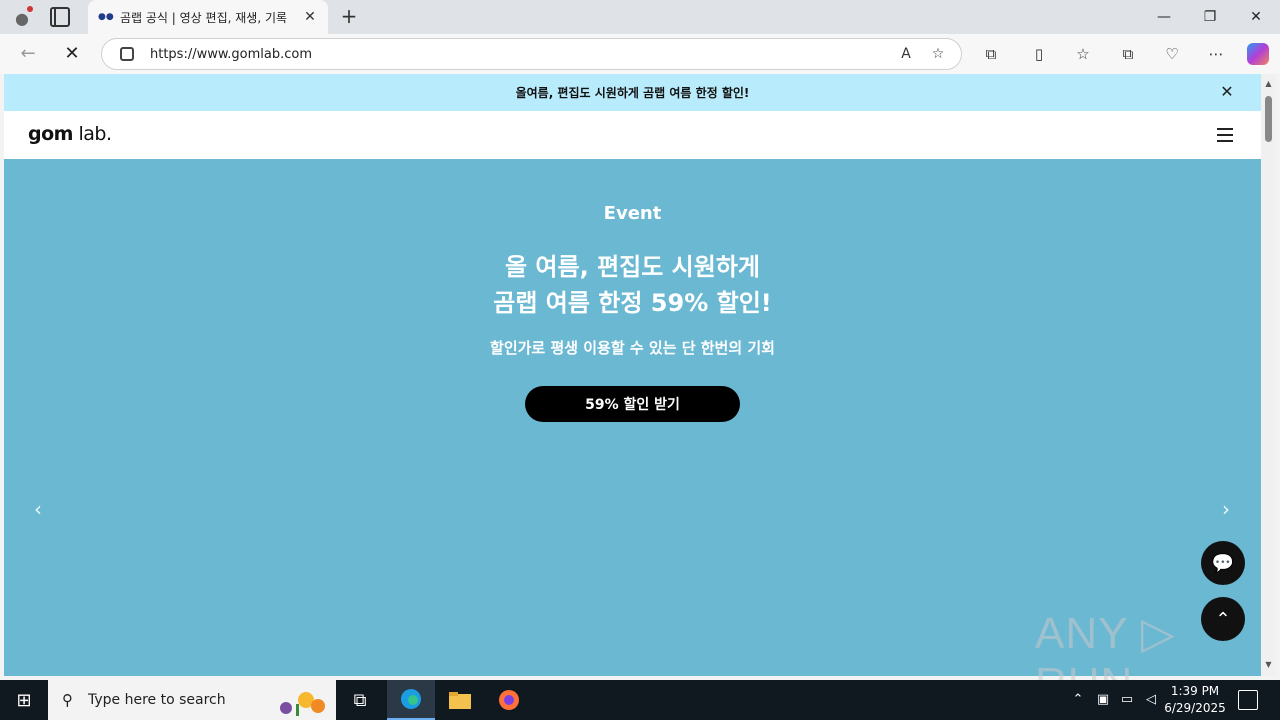 The width and height of the screenshot is (1280, 720). What do you see at coordinates (632, 348) in the screenshot?
I see `hero-subtitle: 할인가로 평생 이용할 수 있는 단 한번의 기회` at bounding box center [632, 348].